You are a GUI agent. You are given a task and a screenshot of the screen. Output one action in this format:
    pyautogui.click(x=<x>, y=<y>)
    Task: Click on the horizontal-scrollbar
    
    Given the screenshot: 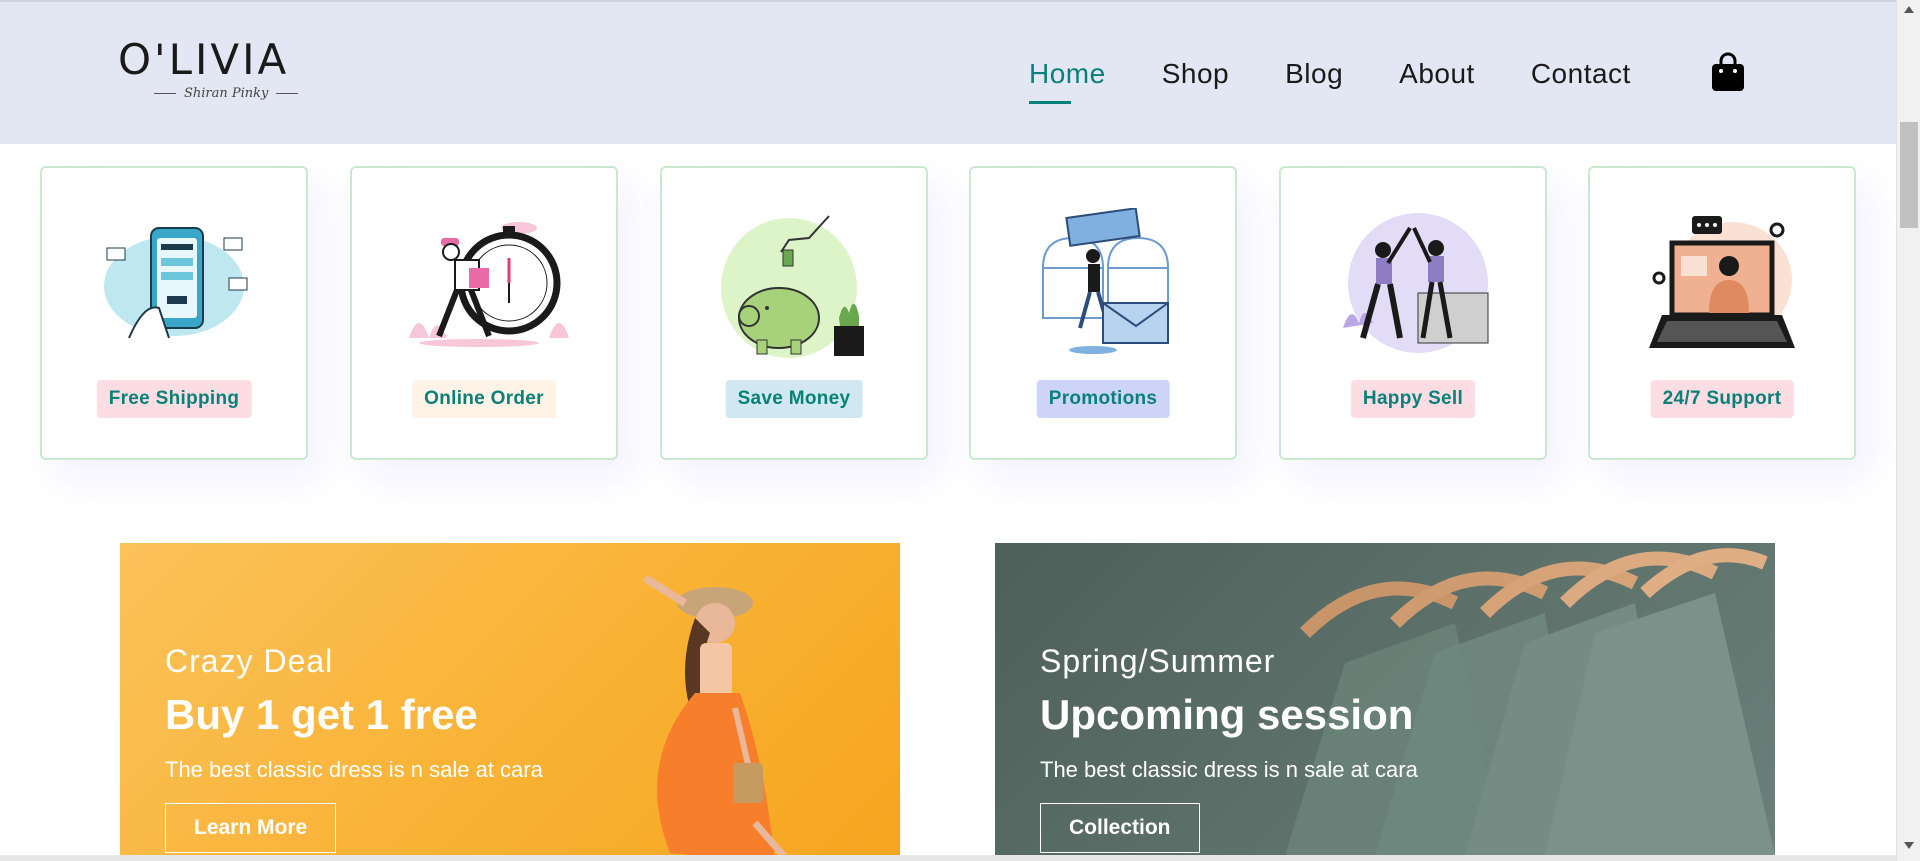 What is the action you would take?
    pyautogui.click(x=948, y=858)
    